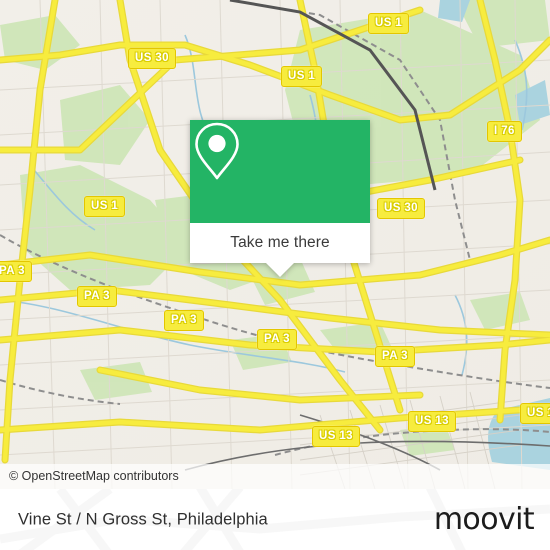 The image size is (550, 550). What do you see at coordinates (280, 270) in the screenshot?
I see `popup-tail` at bounding box center [280, 270].